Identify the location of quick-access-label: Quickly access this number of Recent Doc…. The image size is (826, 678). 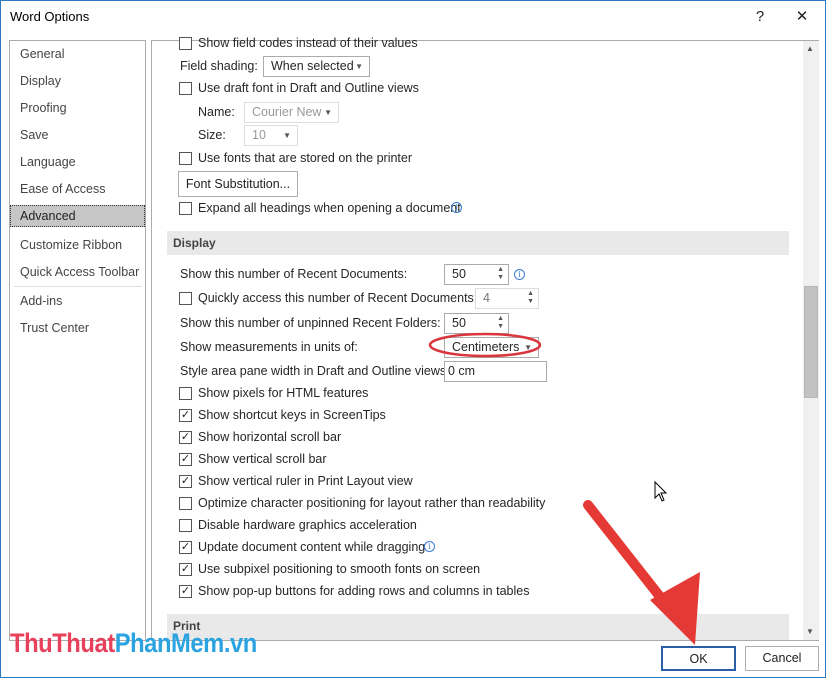
(338, 298).